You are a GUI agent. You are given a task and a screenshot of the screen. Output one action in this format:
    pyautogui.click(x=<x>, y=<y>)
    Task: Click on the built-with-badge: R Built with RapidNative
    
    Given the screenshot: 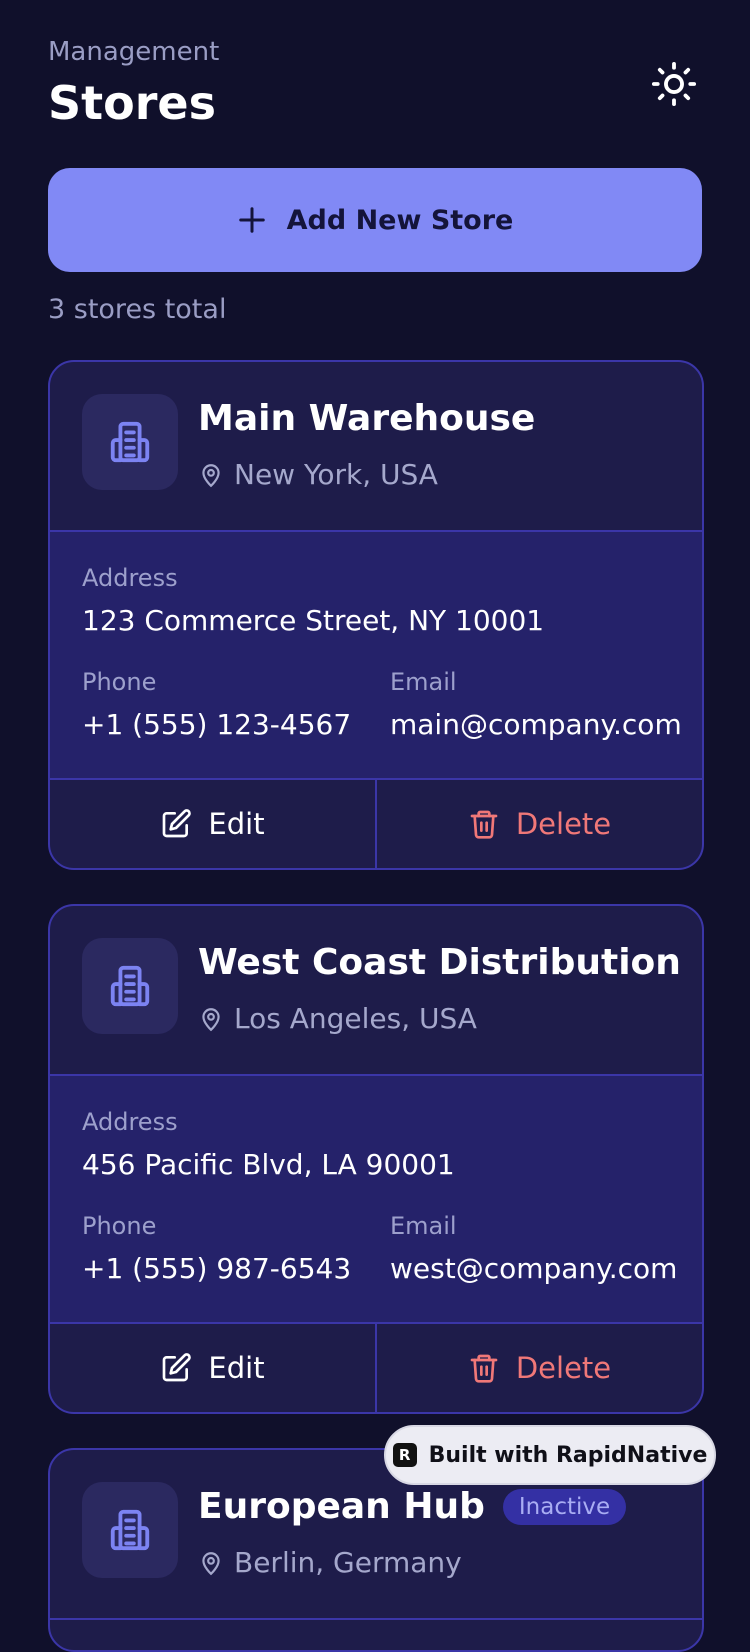 What is the action you would take?
    pyautogui.click(x=550, y=1455)
    